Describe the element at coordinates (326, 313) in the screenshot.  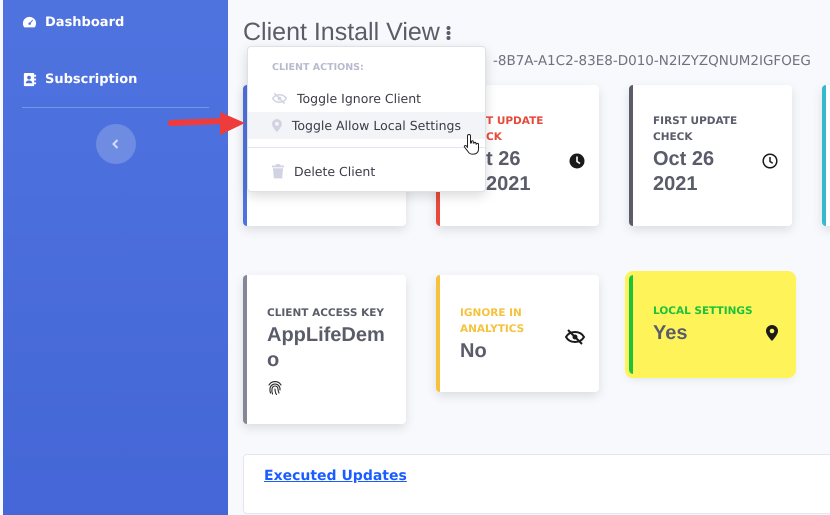
I see `card-label: CLIENT ACCESS KEY` at that location.